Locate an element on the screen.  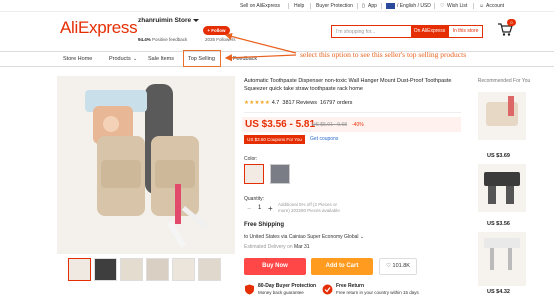
color-swatch-beige is located at coordinates (254, 174).